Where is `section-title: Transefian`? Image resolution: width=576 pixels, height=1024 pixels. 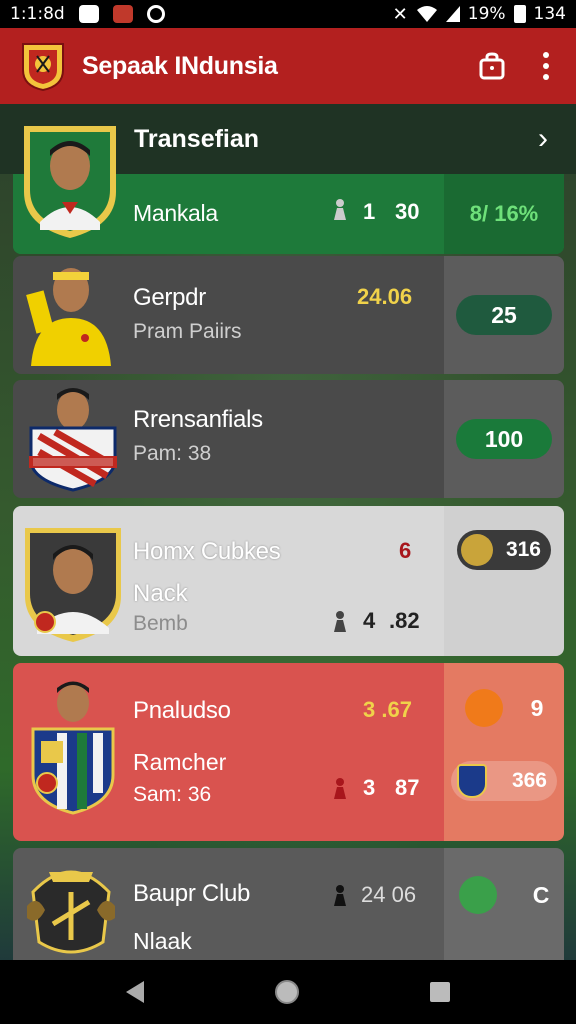 section-title: Transefian is located at coordinates (197, 138).